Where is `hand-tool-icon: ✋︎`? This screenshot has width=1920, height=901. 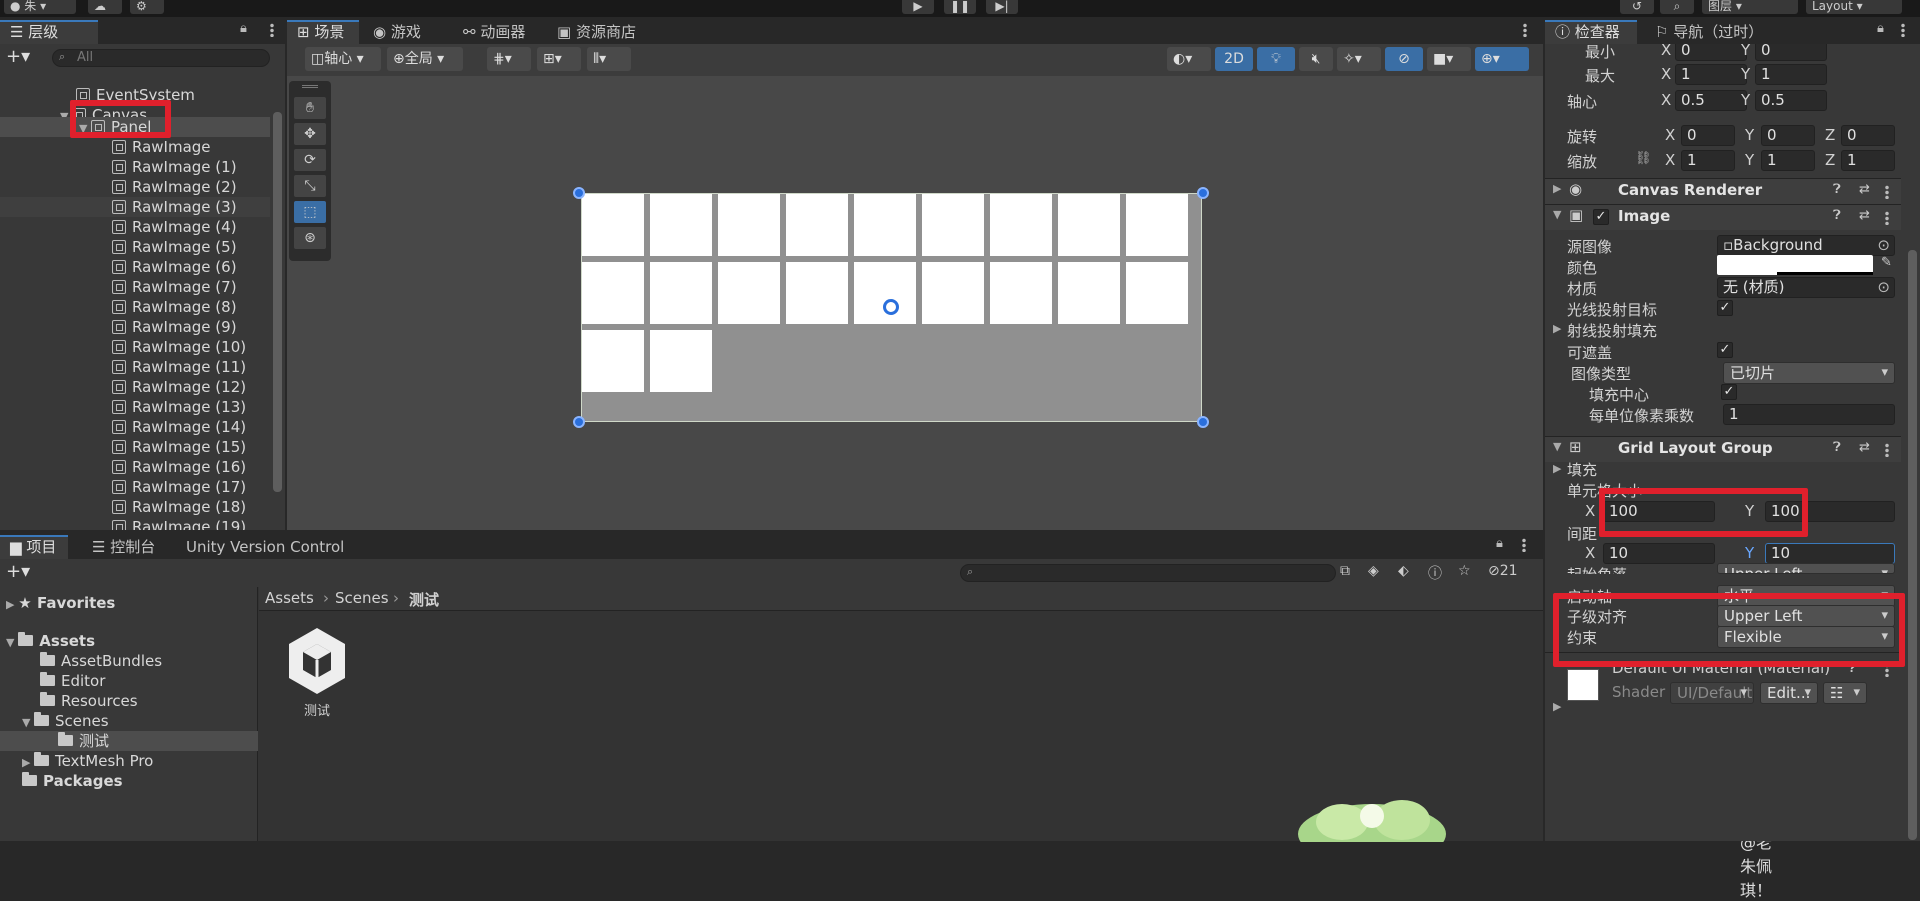 hand-tool-icon: ✋︎ is located at coordinates (310, 108).